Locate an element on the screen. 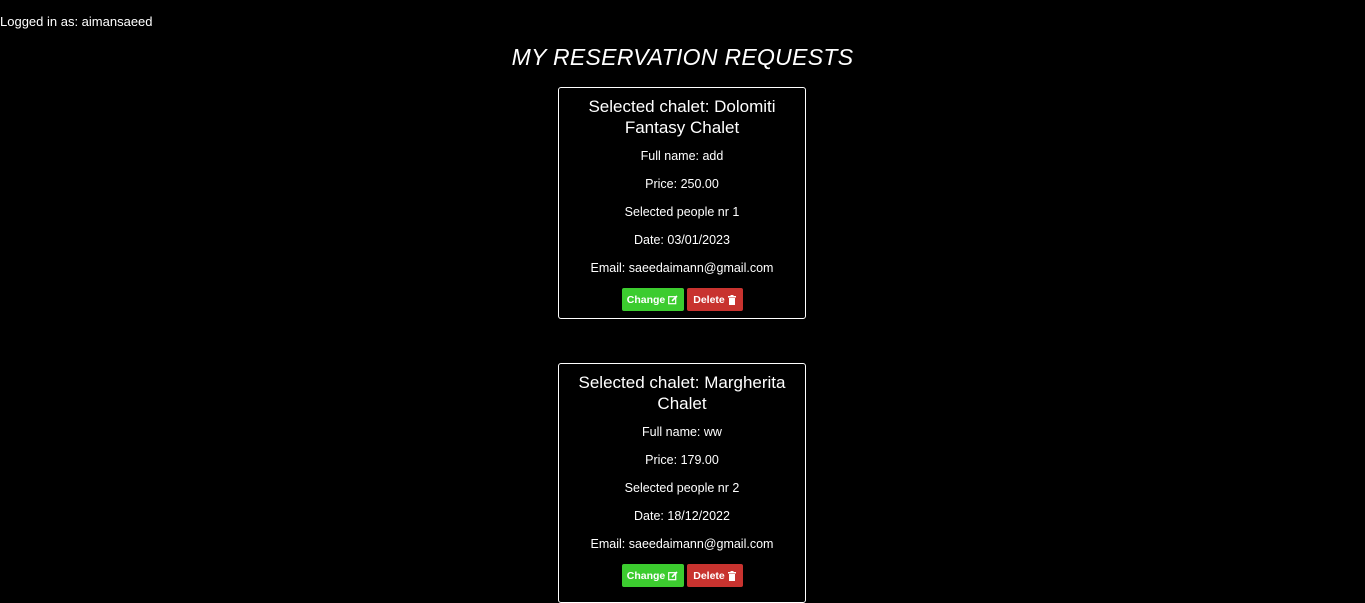 The image size is (1365, 603). price: Price: 179.00 is located at coordinates (682, 460).